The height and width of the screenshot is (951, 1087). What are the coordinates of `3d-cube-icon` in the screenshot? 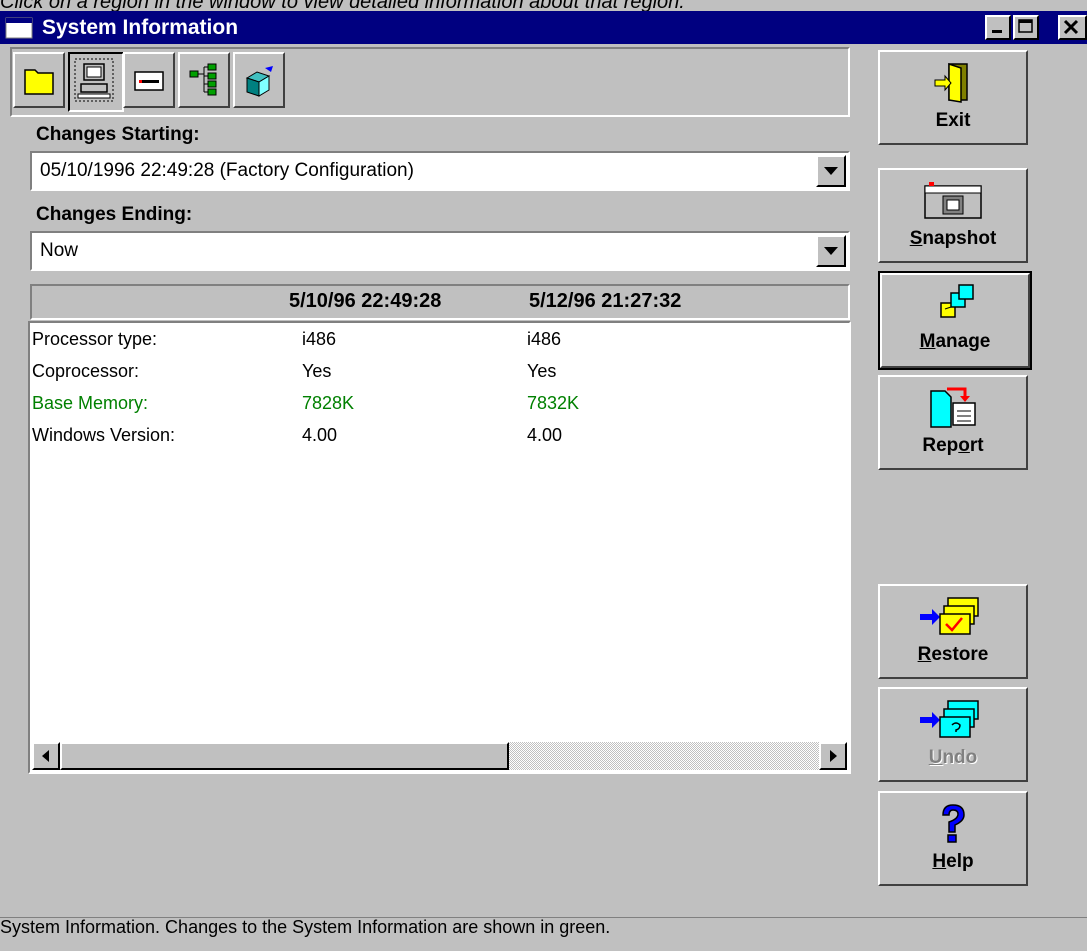 It's located at (259, 81).